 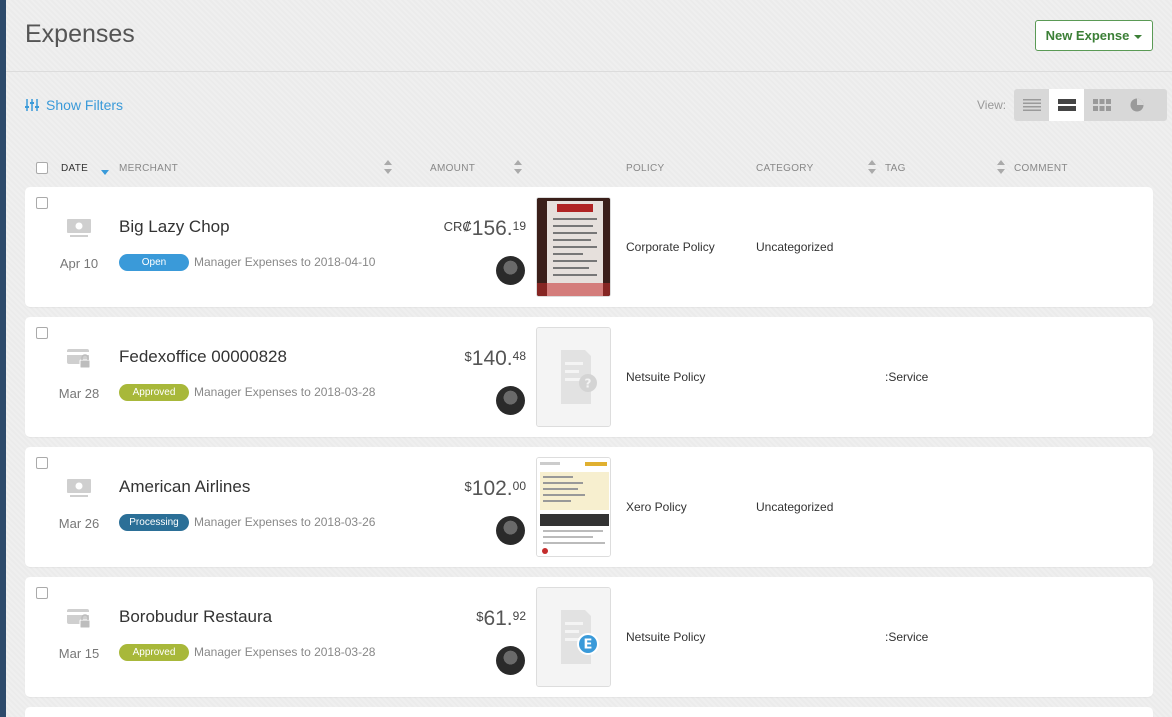 I want to click on select-all-checkbox, so click(x=42, y=168).